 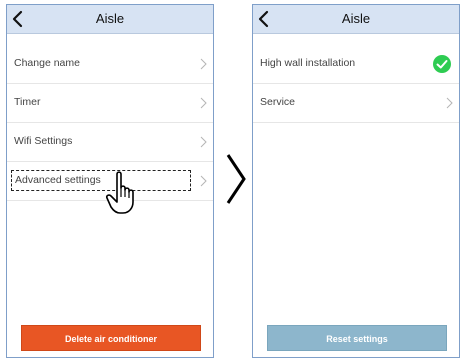 I want to click on hand-pointer-icon, so click(x=120, y=192).